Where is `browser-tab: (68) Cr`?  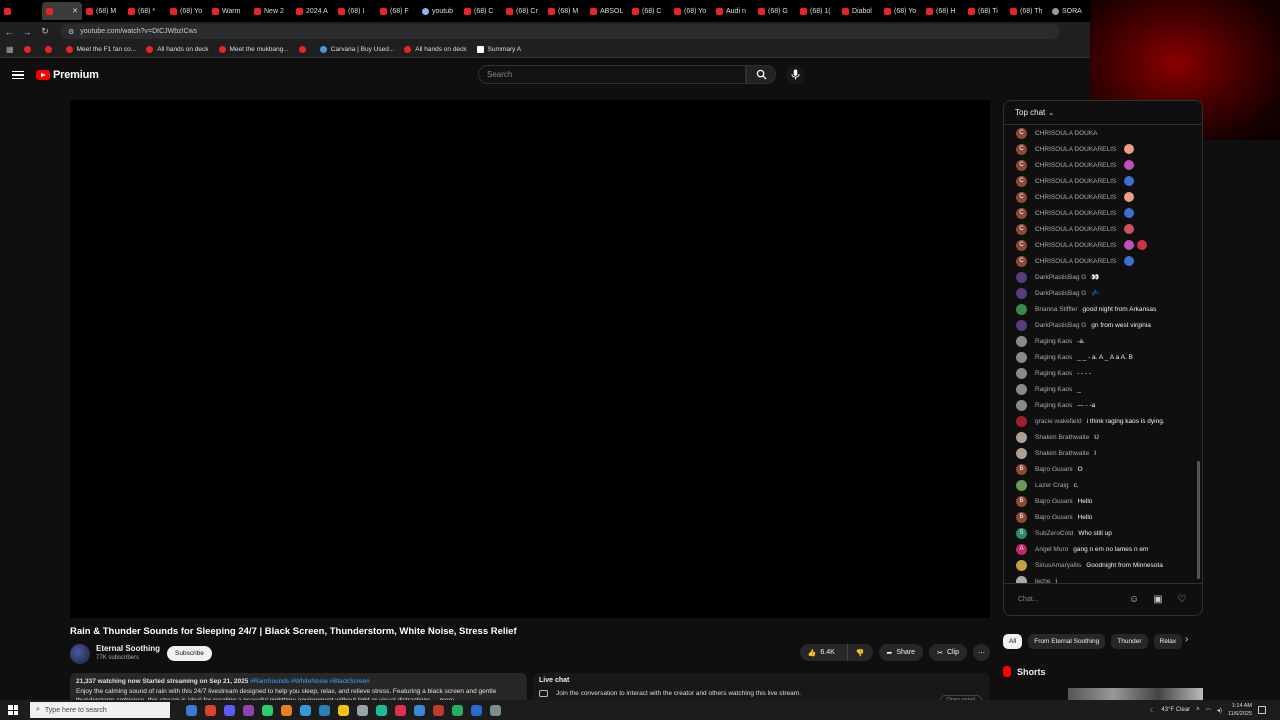 browser-tab: (68) Cr is located at coordinates (523, 11).